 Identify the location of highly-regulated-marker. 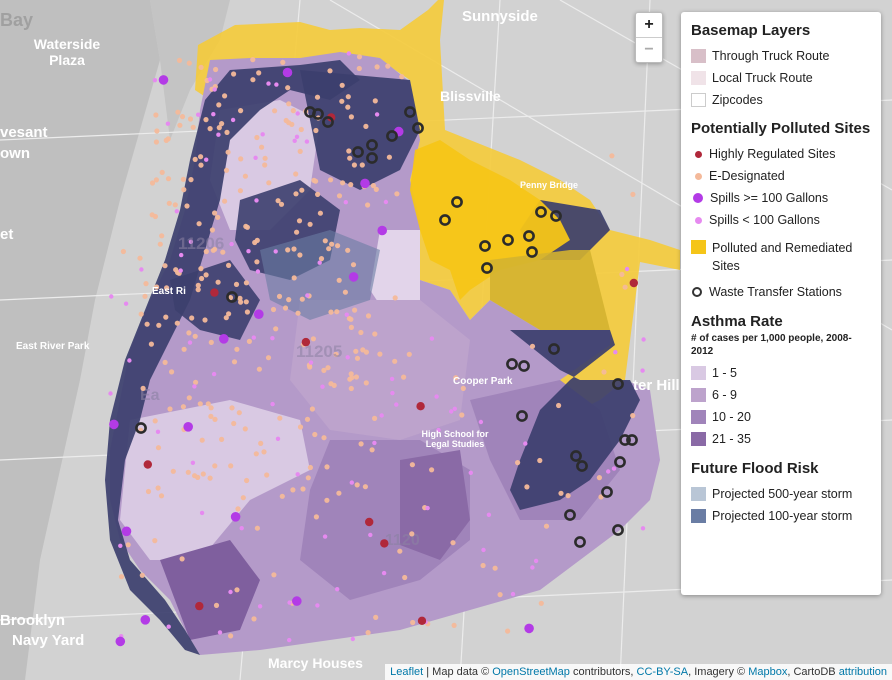
(420, 406).